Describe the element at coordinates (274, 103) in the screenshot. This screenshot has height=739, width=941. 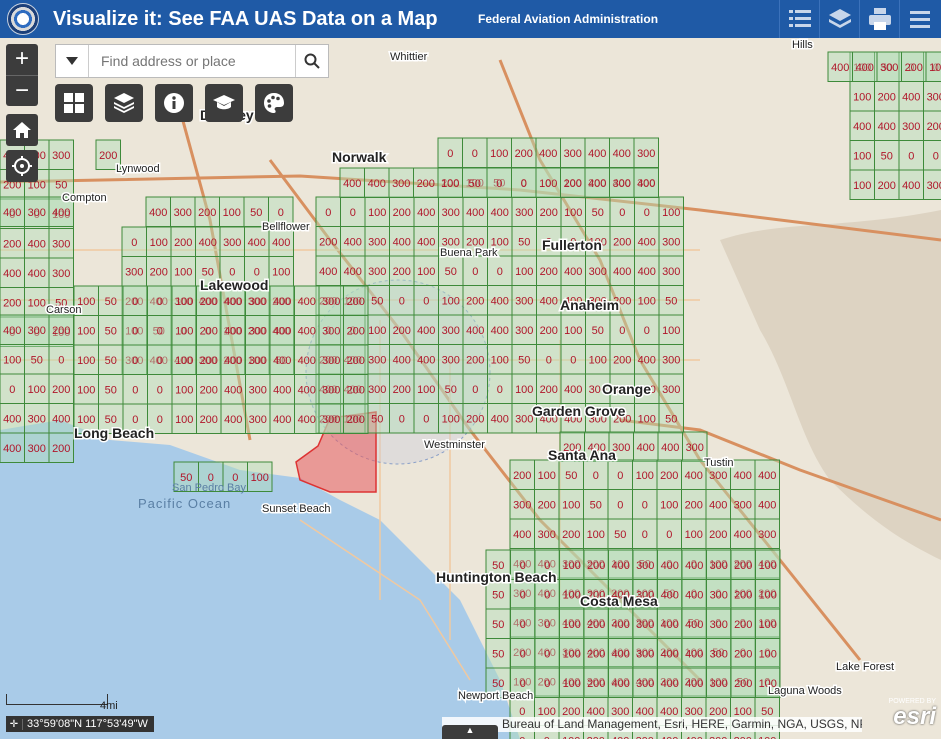
I see `theme-button` at that location.